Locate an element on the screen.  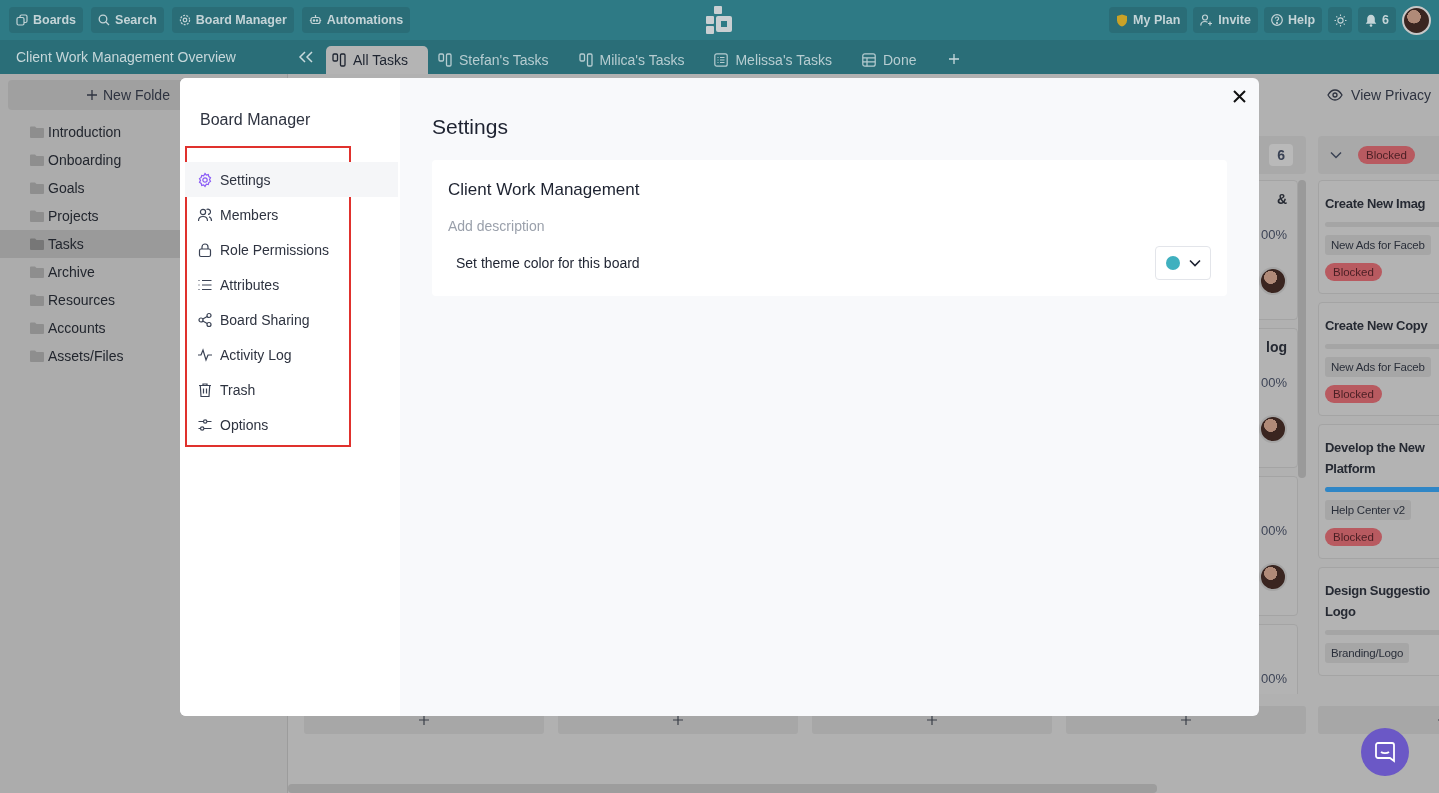
color-picker-dropdown is located at coordinates (1183, 263).